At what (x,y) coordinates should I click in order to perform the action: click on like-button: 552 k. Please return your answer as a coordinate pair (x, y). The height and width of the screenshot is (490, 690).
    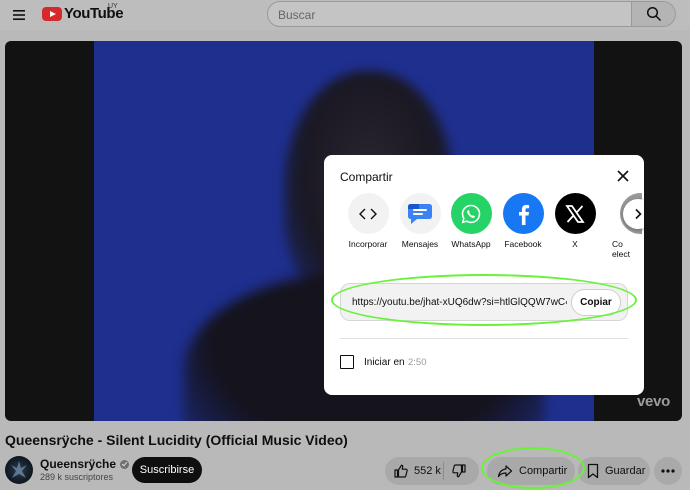
    Looking at the image, I should click on (414, 471).